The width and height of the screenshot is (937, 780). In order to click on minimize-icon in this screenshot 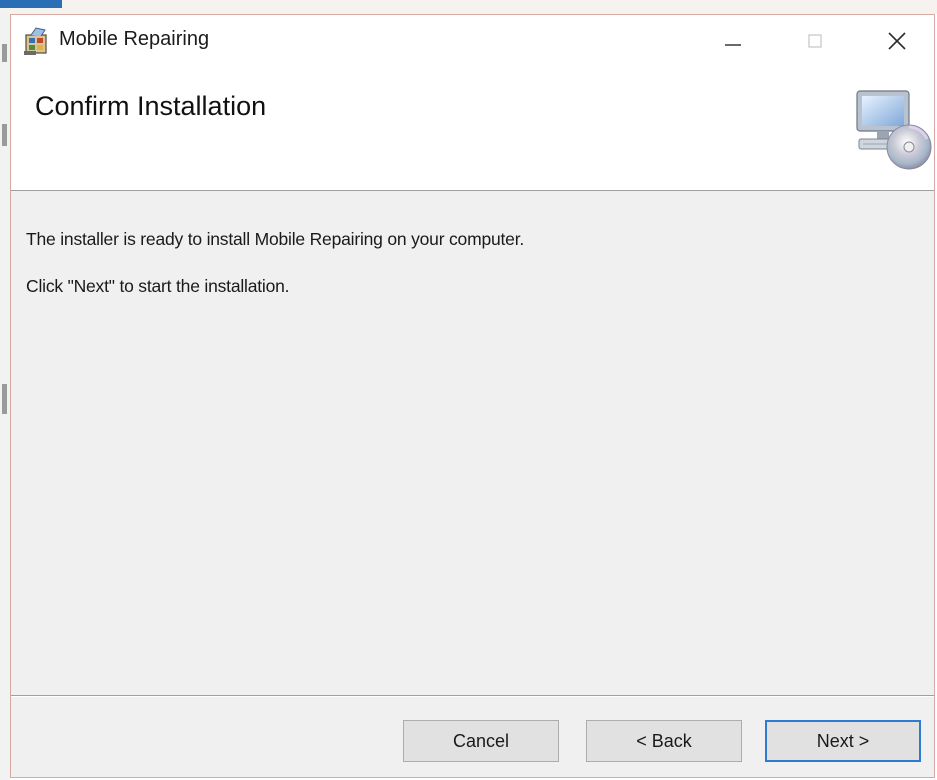, I will do `click(733, 43)`.